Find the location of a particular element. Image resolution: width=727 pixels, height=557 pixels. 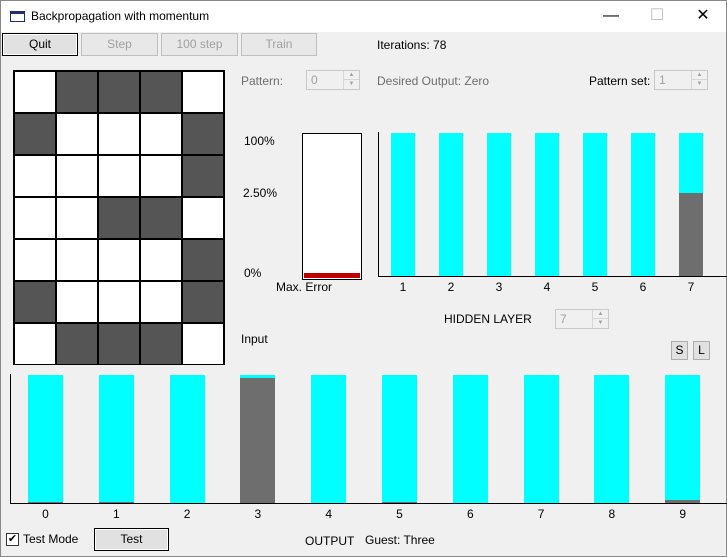

quit-button: Quit is located at coordinates (40, 44).